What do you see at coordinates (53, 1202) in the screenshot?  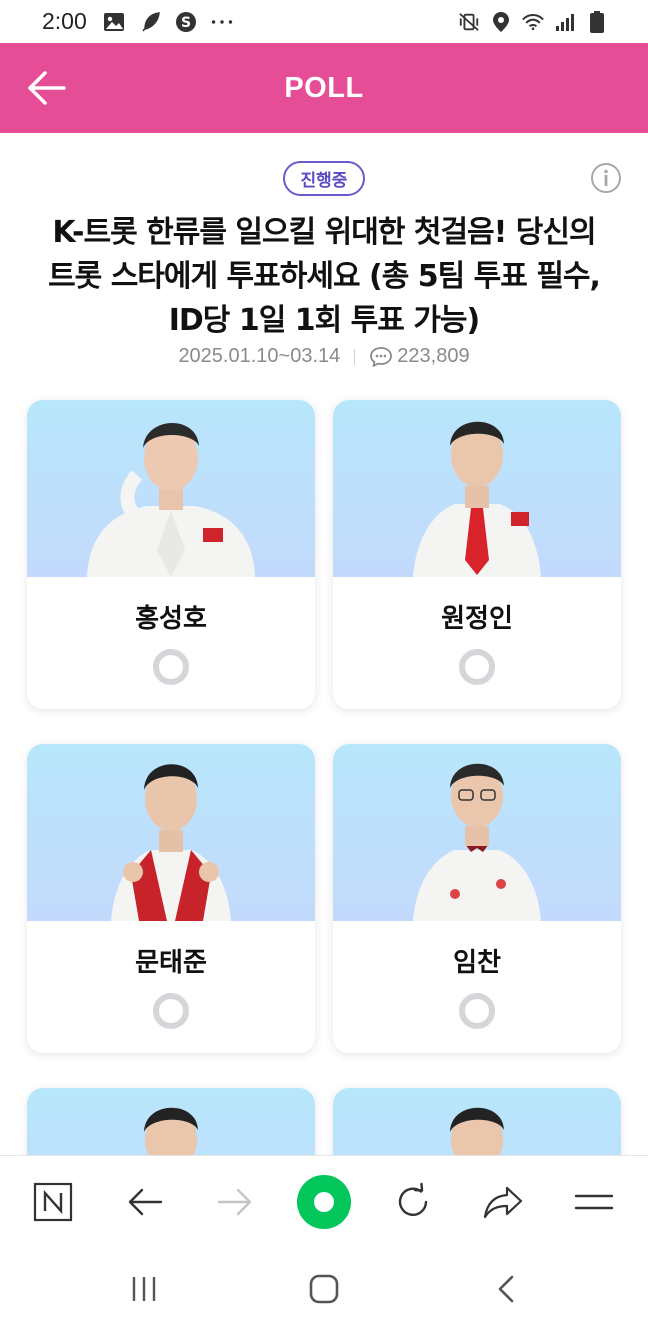 I see `naver-n-icon` at bounding box center [53, 1202].